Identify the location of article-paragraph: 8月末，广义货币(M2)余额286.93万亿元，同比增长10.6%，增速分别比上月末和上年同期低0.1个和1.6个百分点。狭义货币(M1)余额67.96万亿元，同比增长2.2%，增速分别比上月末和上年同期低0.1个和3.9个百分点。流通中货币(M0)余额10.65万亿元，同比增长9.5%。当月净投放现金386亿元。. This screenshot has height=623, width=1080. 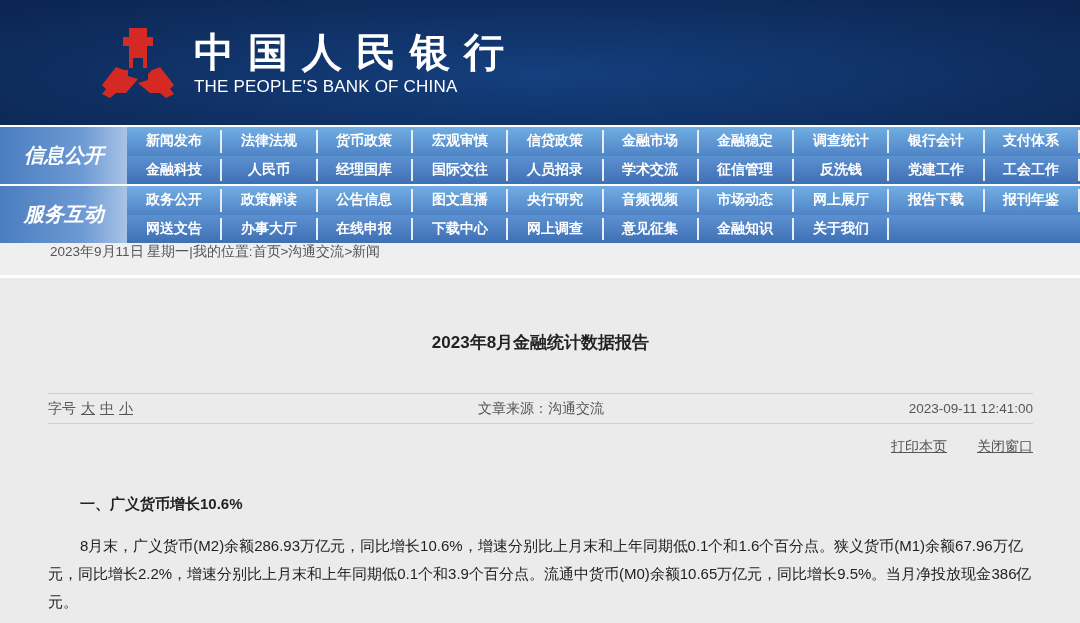
(540, 574).